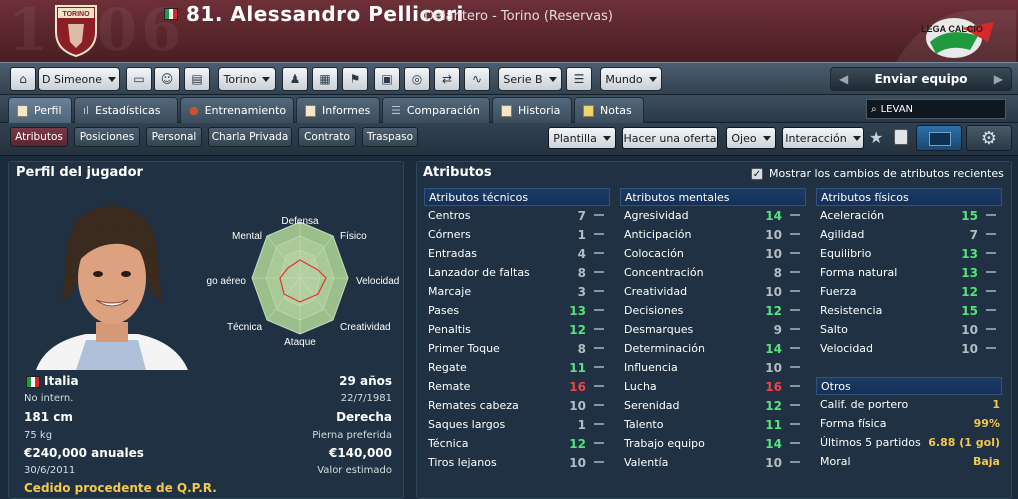  Describe the element at coordinates (436, 110) in the screenshot. I see `tab-comparison: ☰ Comparación` at that location.